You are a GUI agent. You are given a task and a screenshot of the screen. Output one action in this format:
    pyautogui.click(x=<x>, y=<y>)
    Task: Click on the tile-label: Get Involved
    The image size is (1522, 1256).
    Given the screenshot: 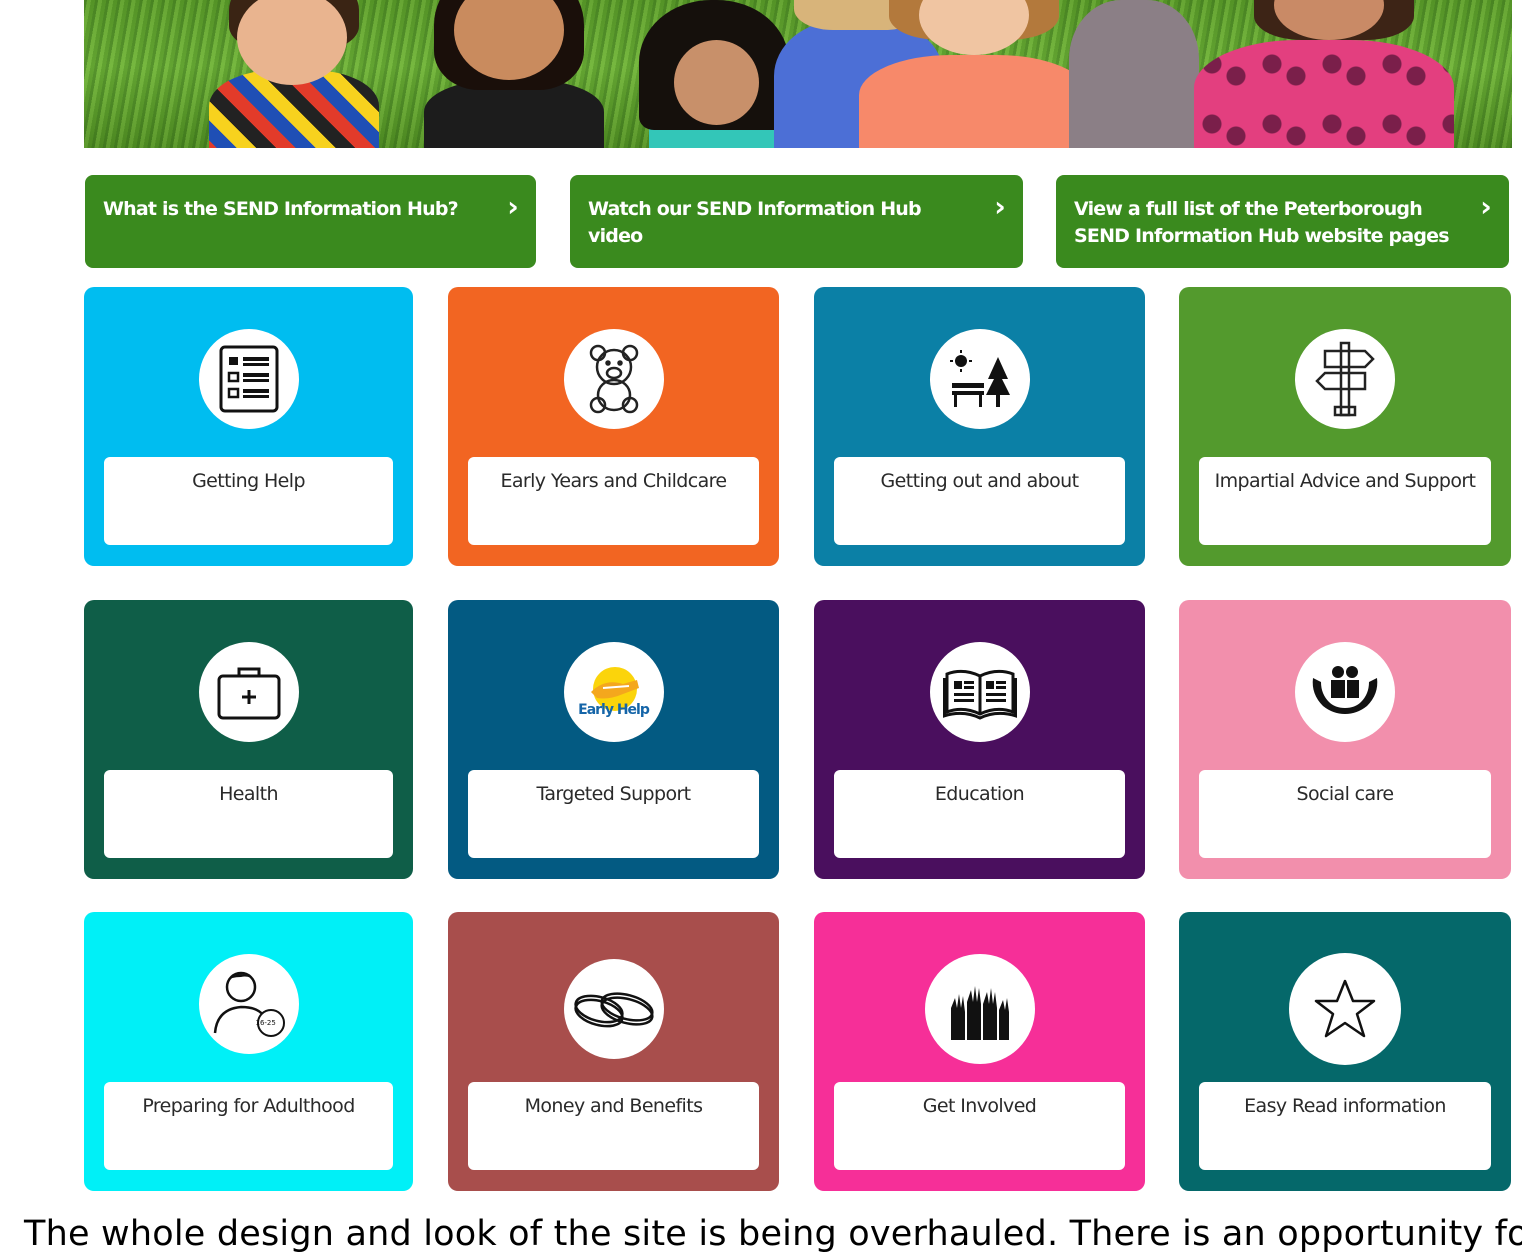 What is the action you would take?
    pyautogui.click(x=979, y=1126)
    